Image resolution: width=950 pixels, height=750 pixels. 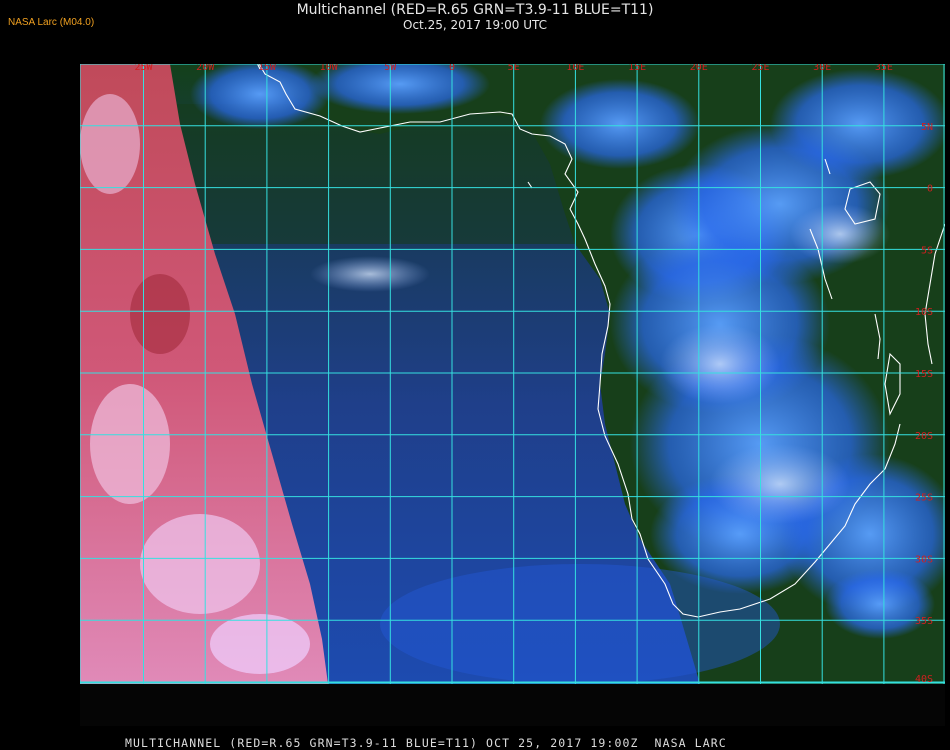 What do you see at coordinates (924, 436) in the screenshot?
I see `lat-label-20S: 20S` at bounding box center [924, 436].